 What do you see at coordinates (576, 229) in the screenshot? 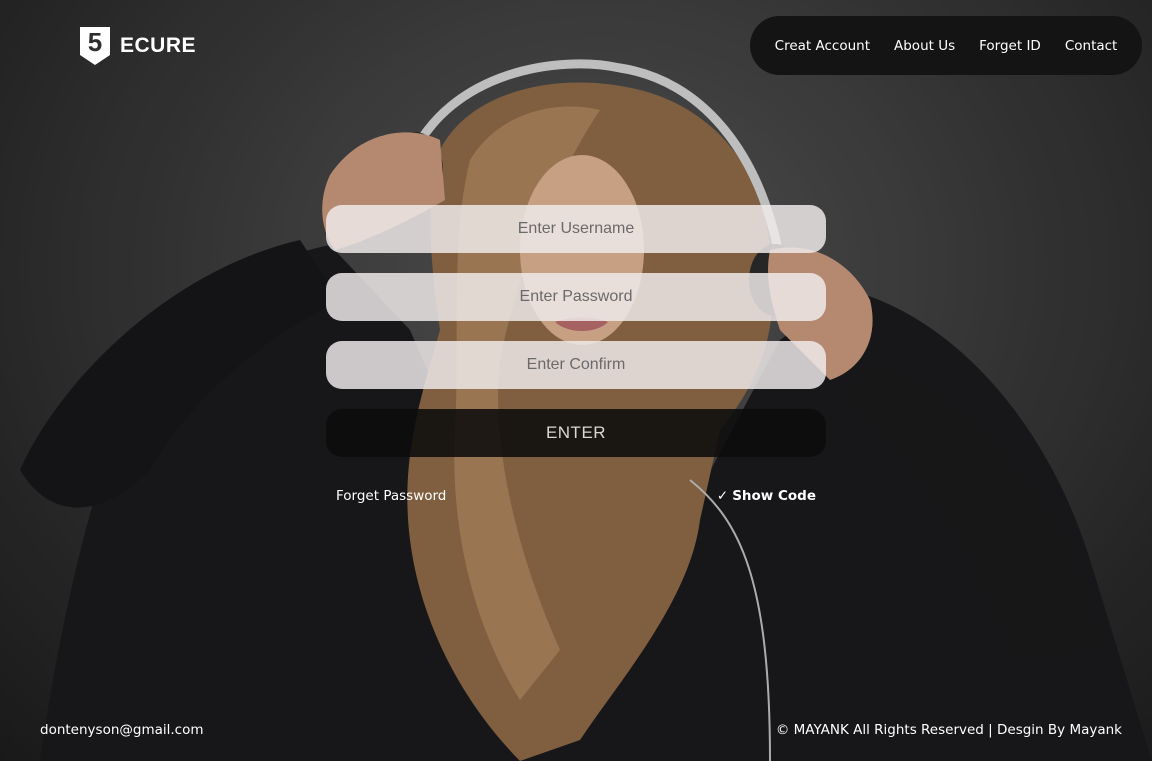
I see `username-input` at bounding box center [576, 229].